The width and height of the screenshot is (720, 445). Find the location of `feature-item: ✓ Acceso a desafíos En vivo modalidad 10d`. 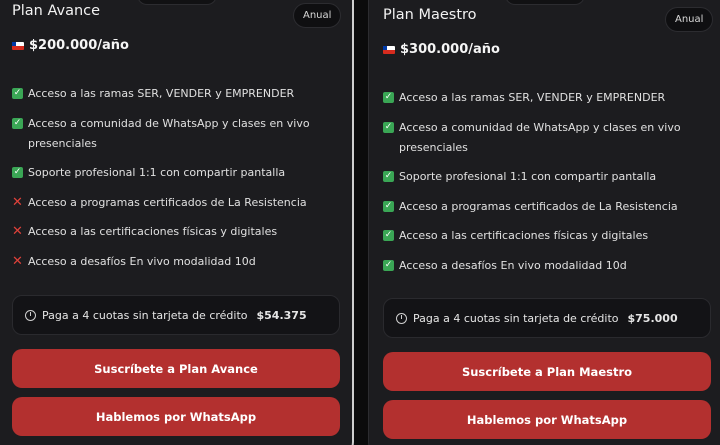

feature-item: ✓ Acceso a desafíos En vivo modalidad 10d is located at coordinates (543, 266).